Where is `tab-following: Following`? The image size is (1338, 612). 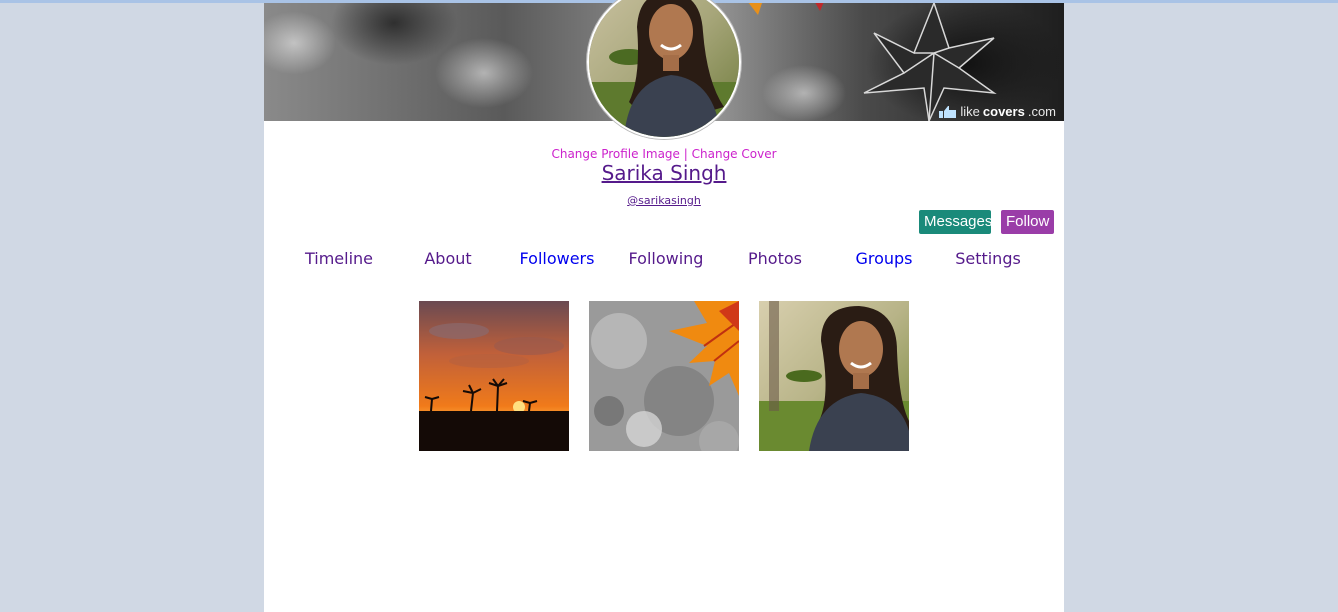
tab-following: Following is located at coordinates (666, 258).